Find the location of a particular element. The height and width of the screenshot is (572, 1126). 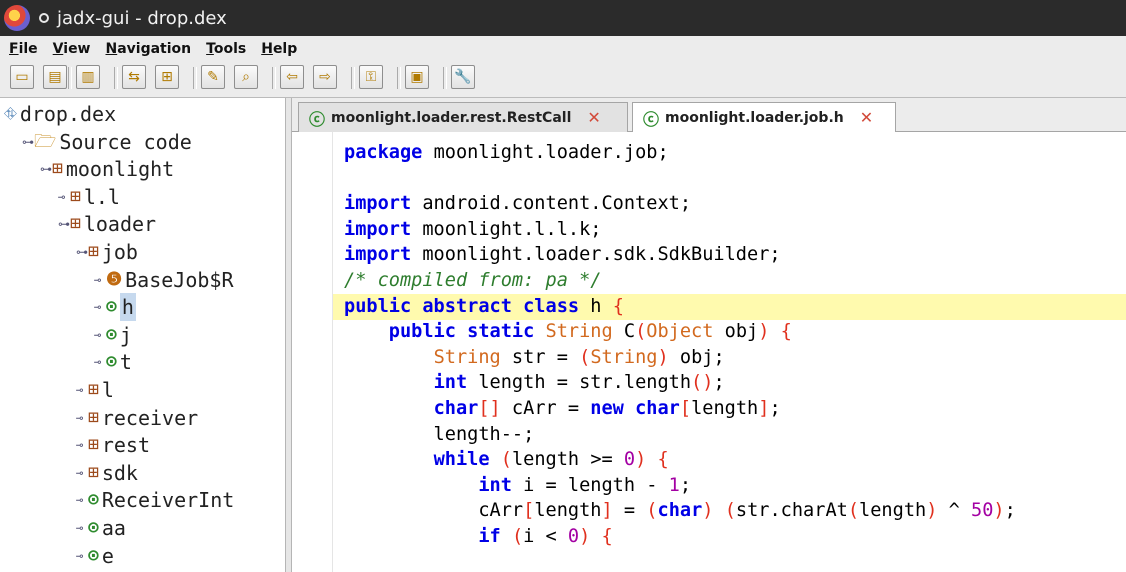

tree-node: ⊸ ⊙ t is located at coordinates (113, 362).